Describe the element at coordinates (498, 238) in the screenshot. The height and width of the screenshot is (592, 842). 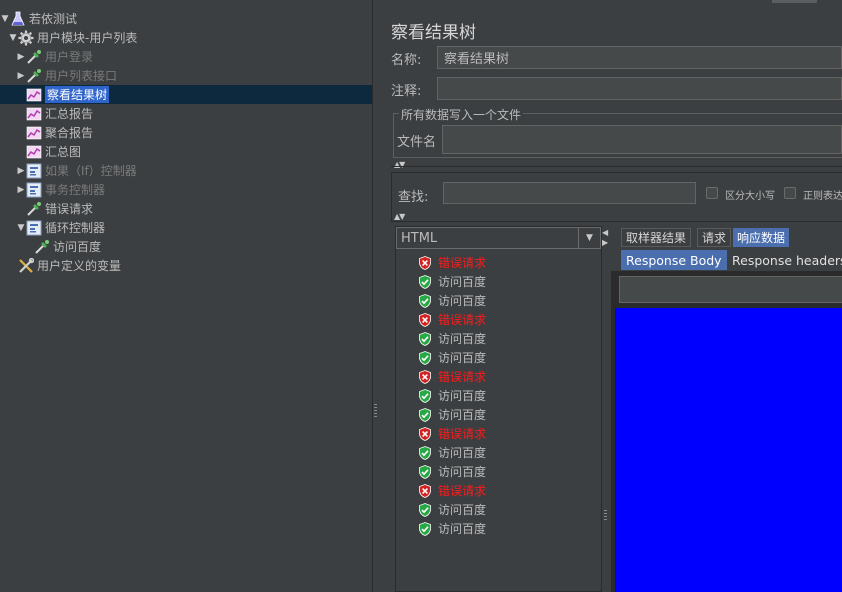
I see `renderer-select: HTML ▼` at that location.